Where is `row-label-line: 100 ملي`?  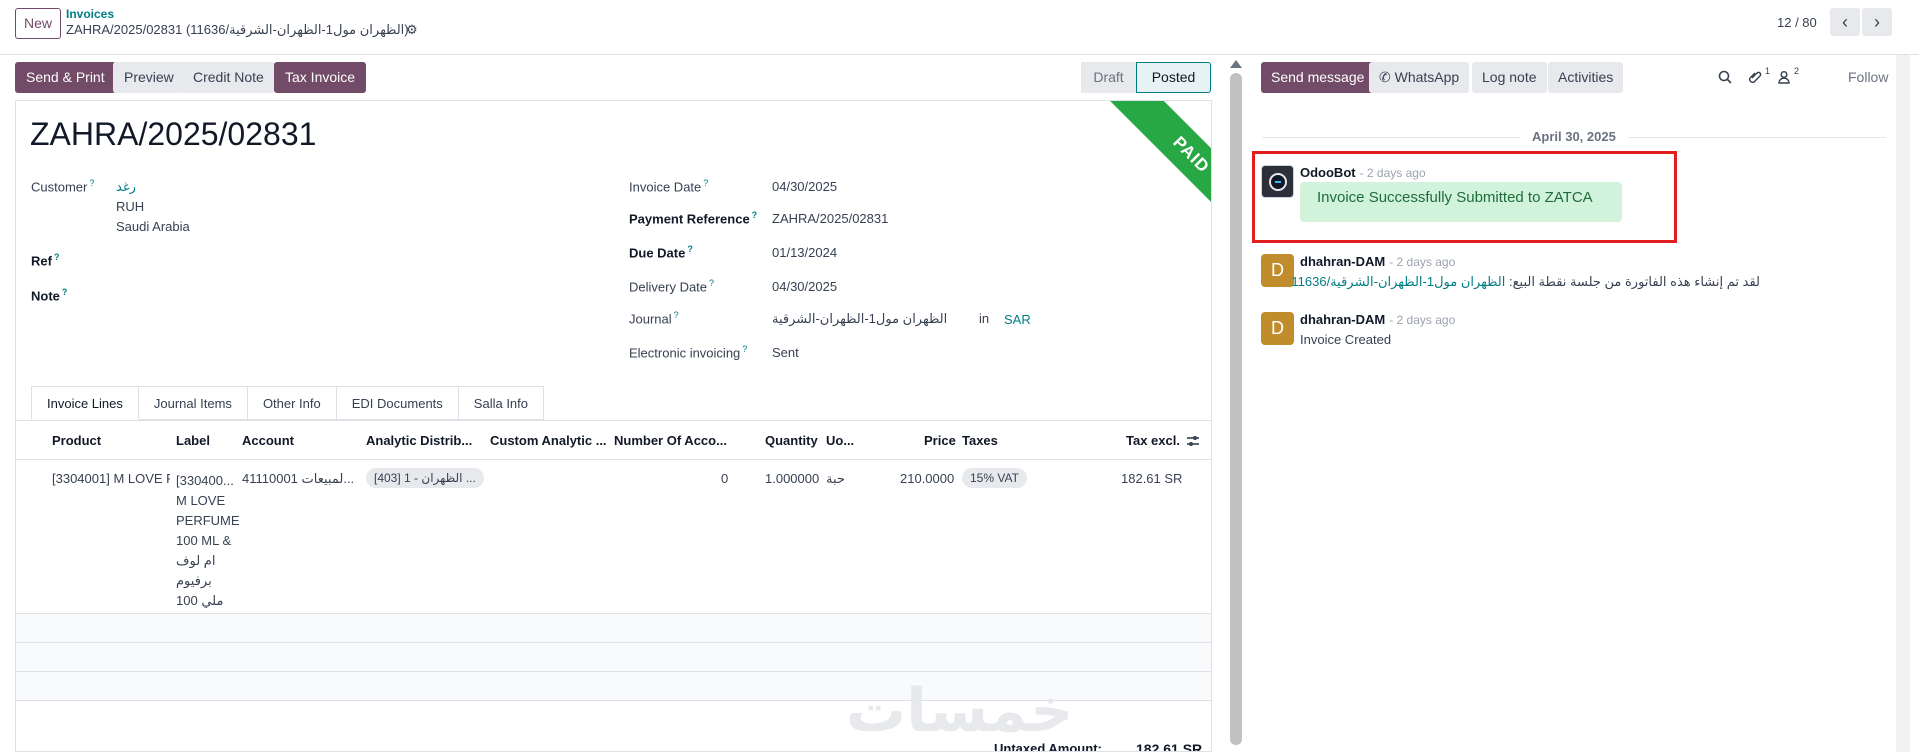 row-label-line: 100 ملي is located at coordinates (200, 600).